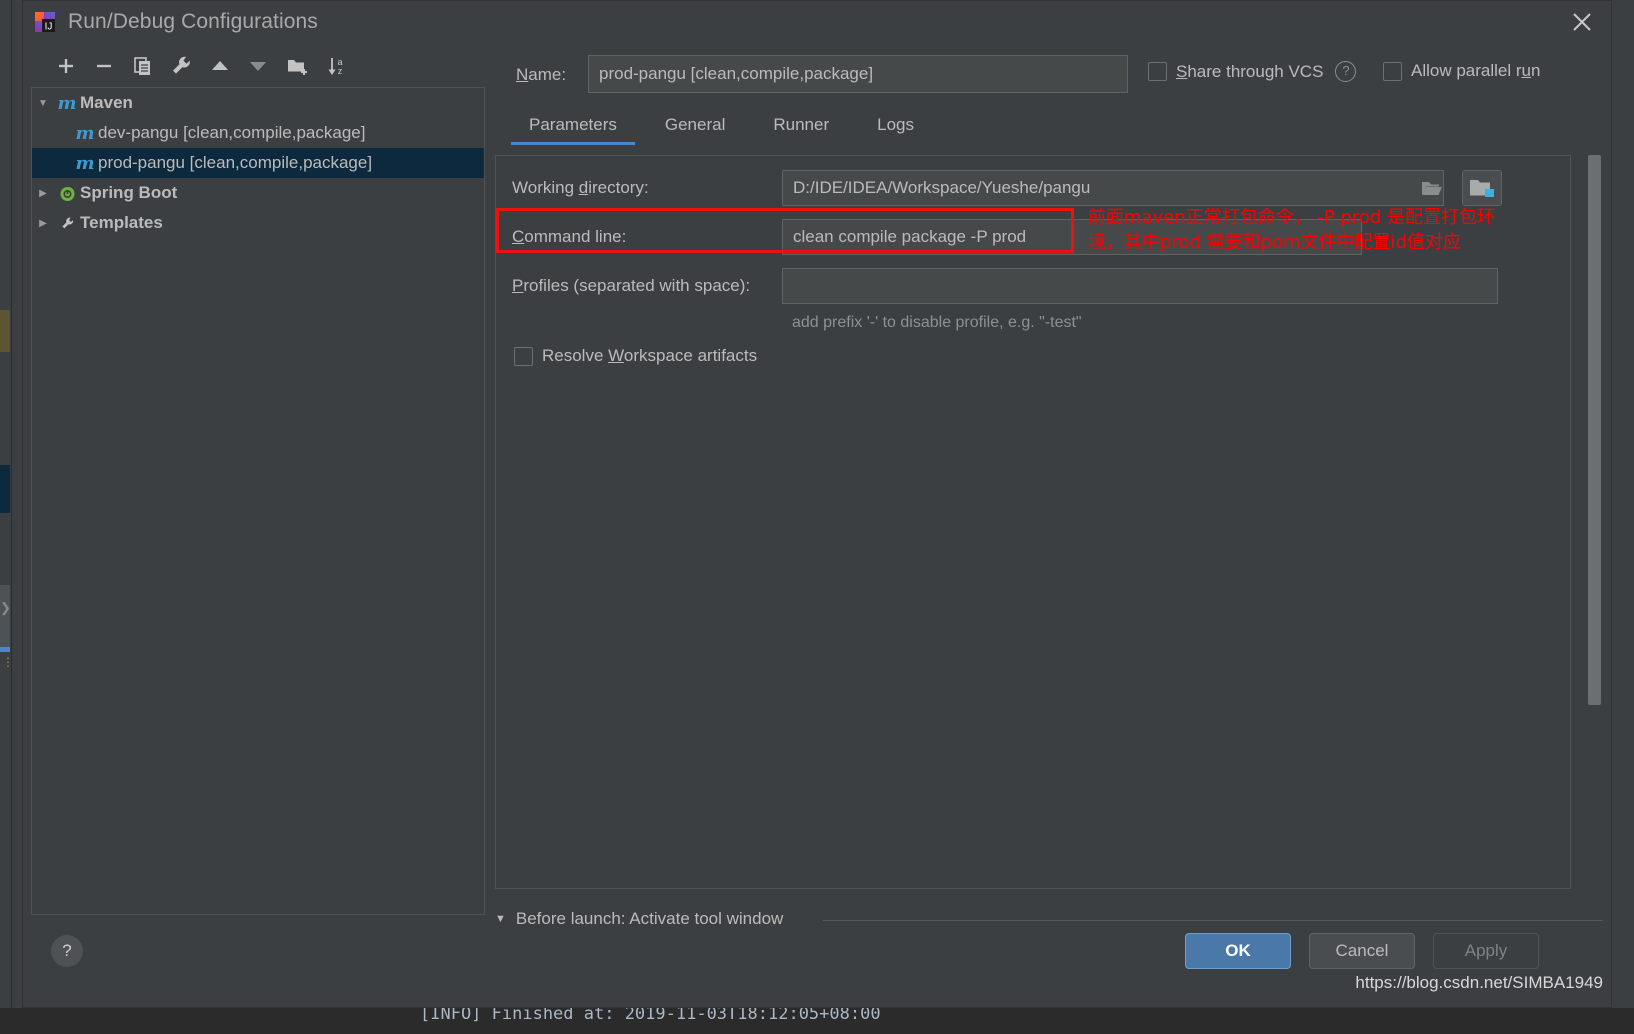  I want to click on apply-button: Apply, so click(1486, 951).